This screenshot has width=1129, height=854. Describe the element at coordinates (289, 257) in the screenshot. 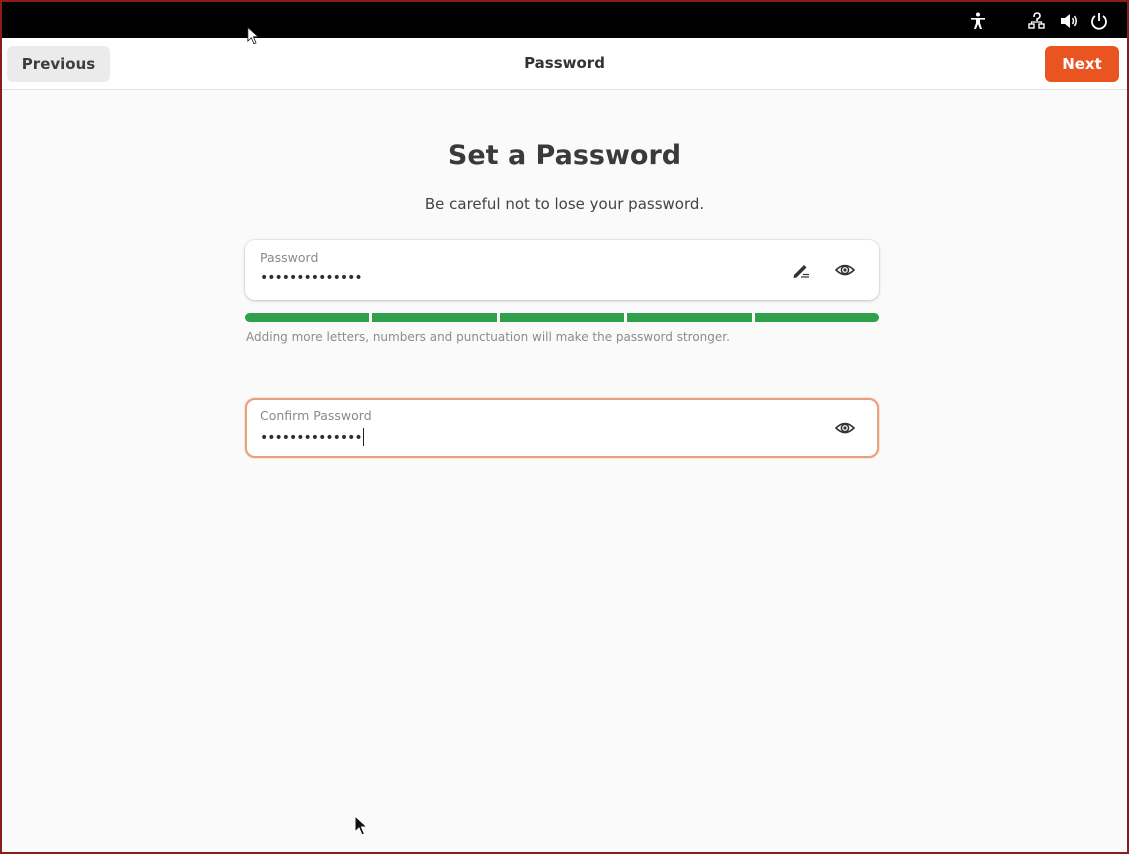

I see `password-label: Password` at that location.